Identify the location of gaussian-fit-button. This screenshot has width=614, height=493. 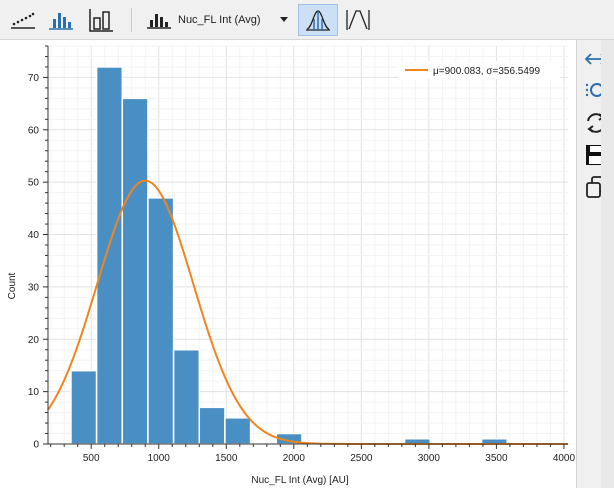
(318, 20).